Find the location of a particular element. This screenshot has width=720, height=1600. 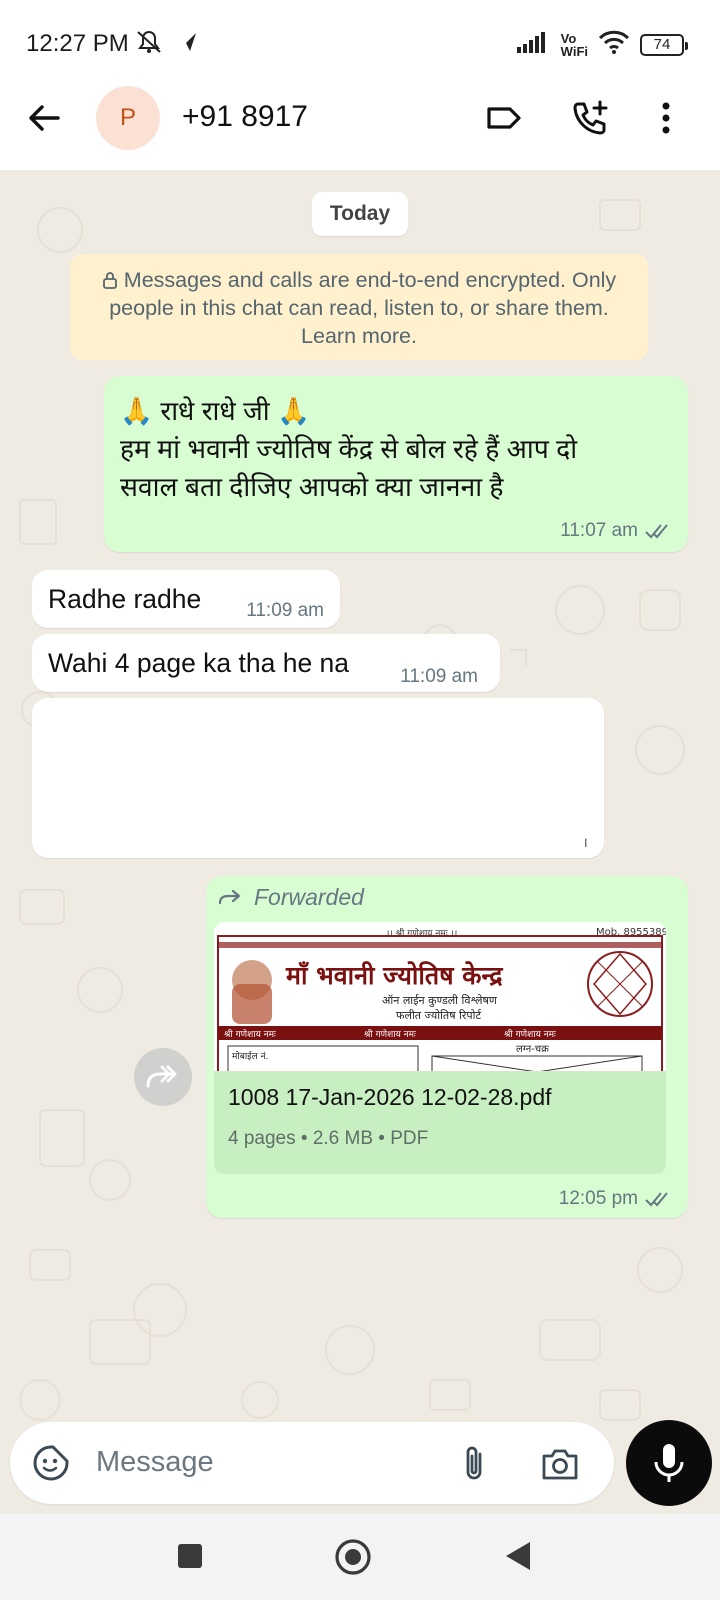

pdf-heading: माँ भवानी ज्योतिष केन्द्र is located at coordinates (394, 975).